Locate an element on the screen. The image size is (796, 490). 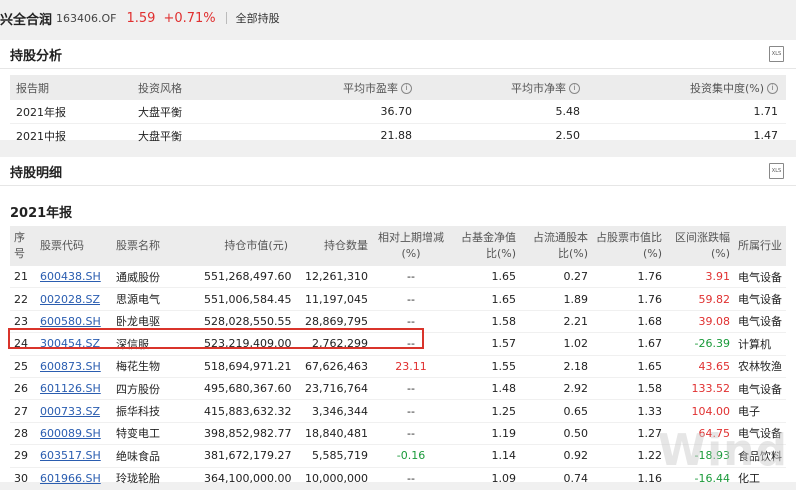
holding-quantity: 10,000,000 is located at coordinates (332, 478).